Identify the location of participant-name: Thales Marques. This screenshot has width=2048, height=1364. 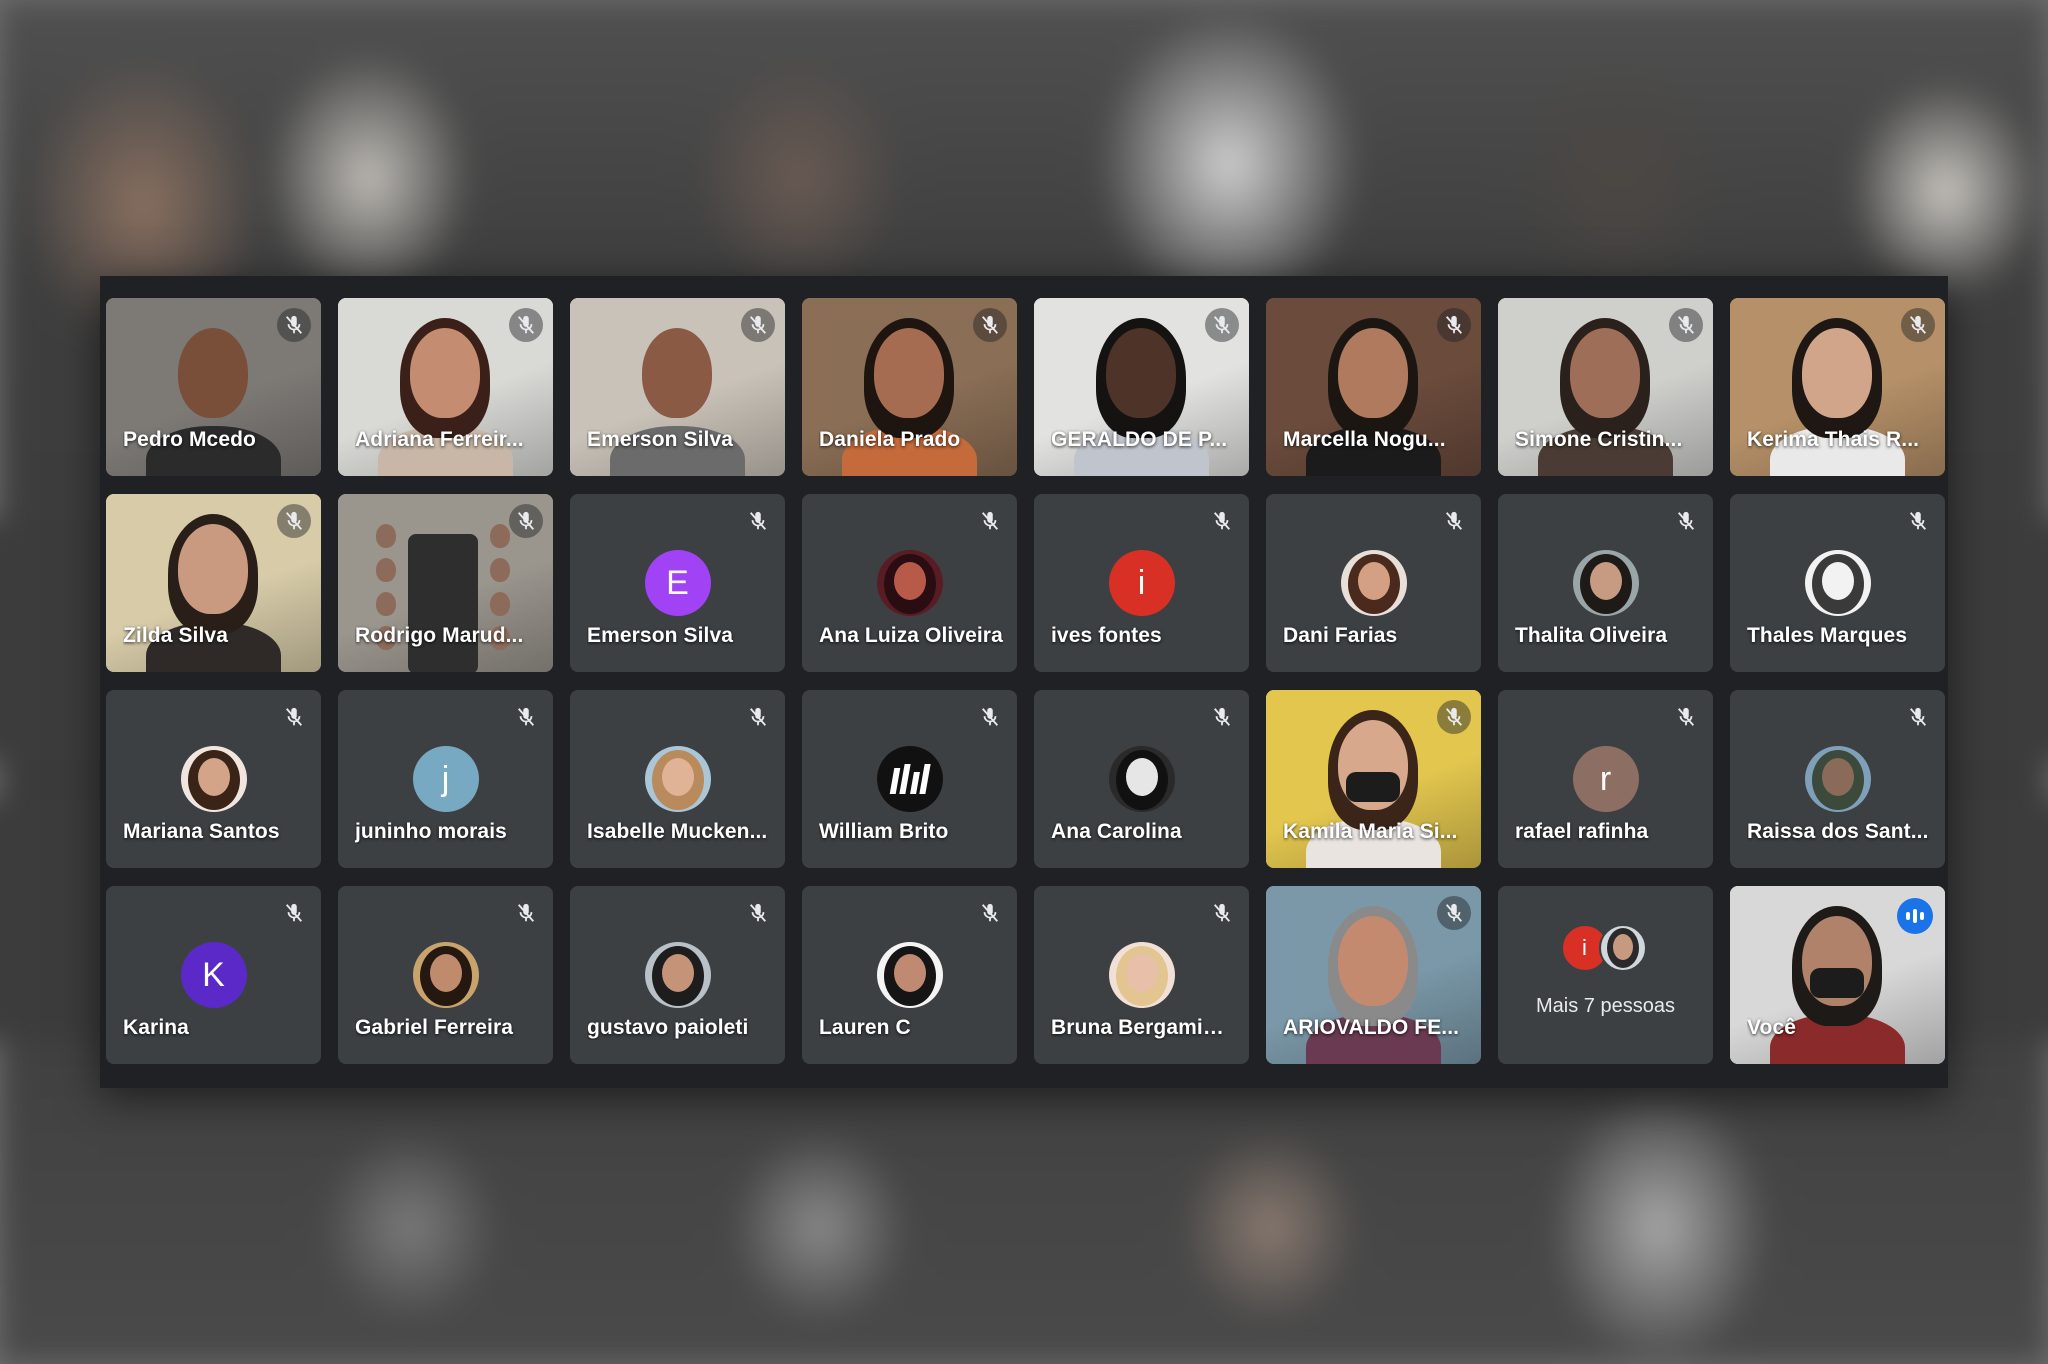
(1827, 635).